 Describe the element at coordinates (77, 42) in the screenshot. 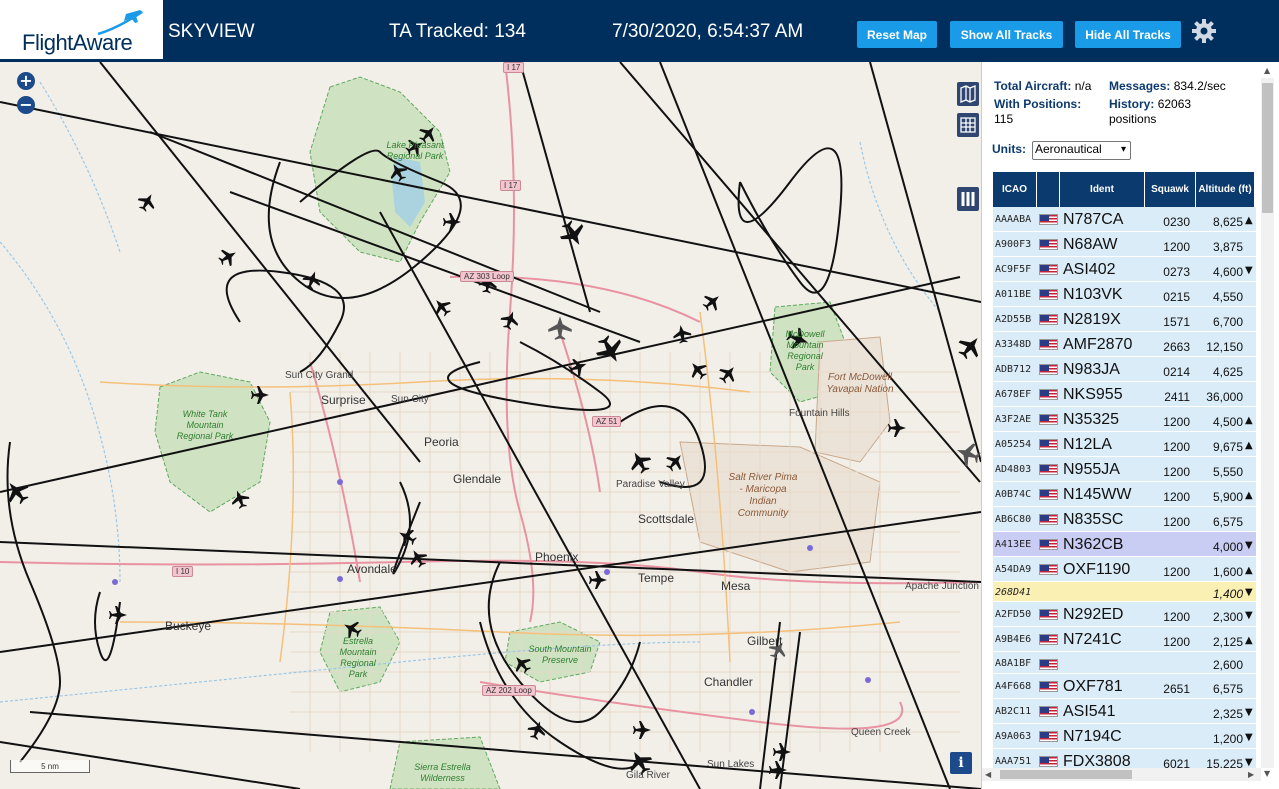

I see `logo-text: FlightAware` at that location.